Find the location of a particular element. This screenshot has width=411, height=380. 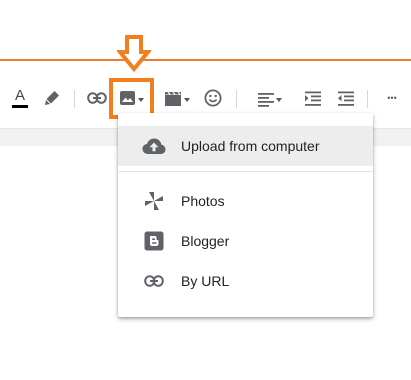

cloud-upload-icon is located at coordinates (154, 146).